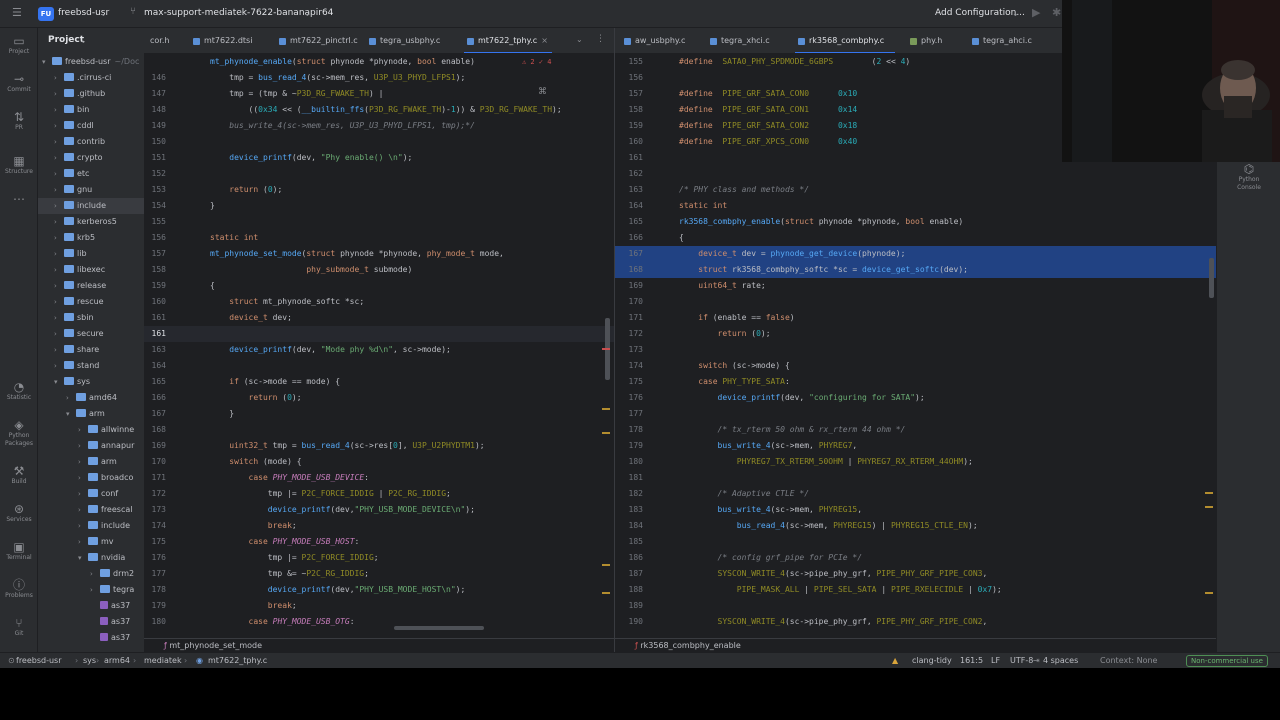 The height and width of the screenshot is (720, 1280). I want to click on tab-tegra-ahci: tegra_ahci.c, so click(1000, 40).